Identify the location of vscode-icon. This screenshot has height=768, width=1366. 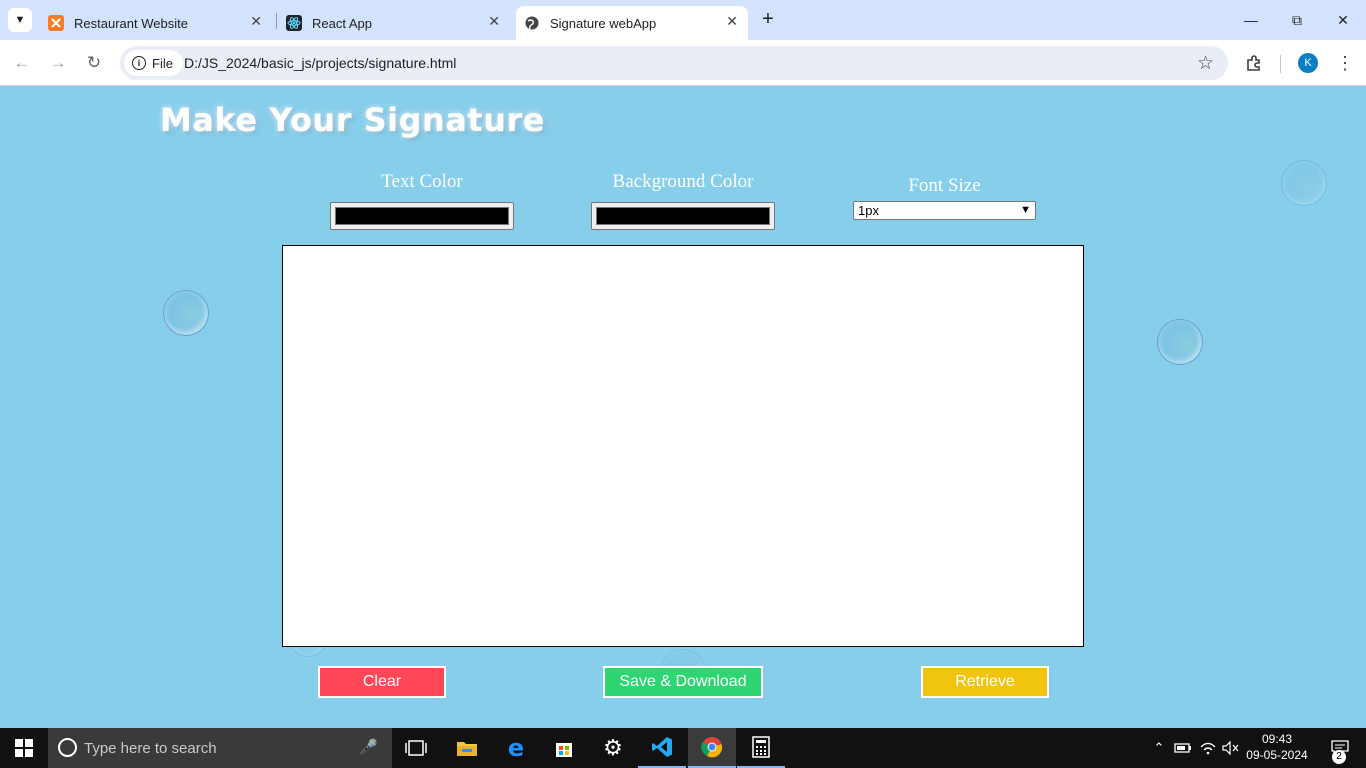
(662, 747).